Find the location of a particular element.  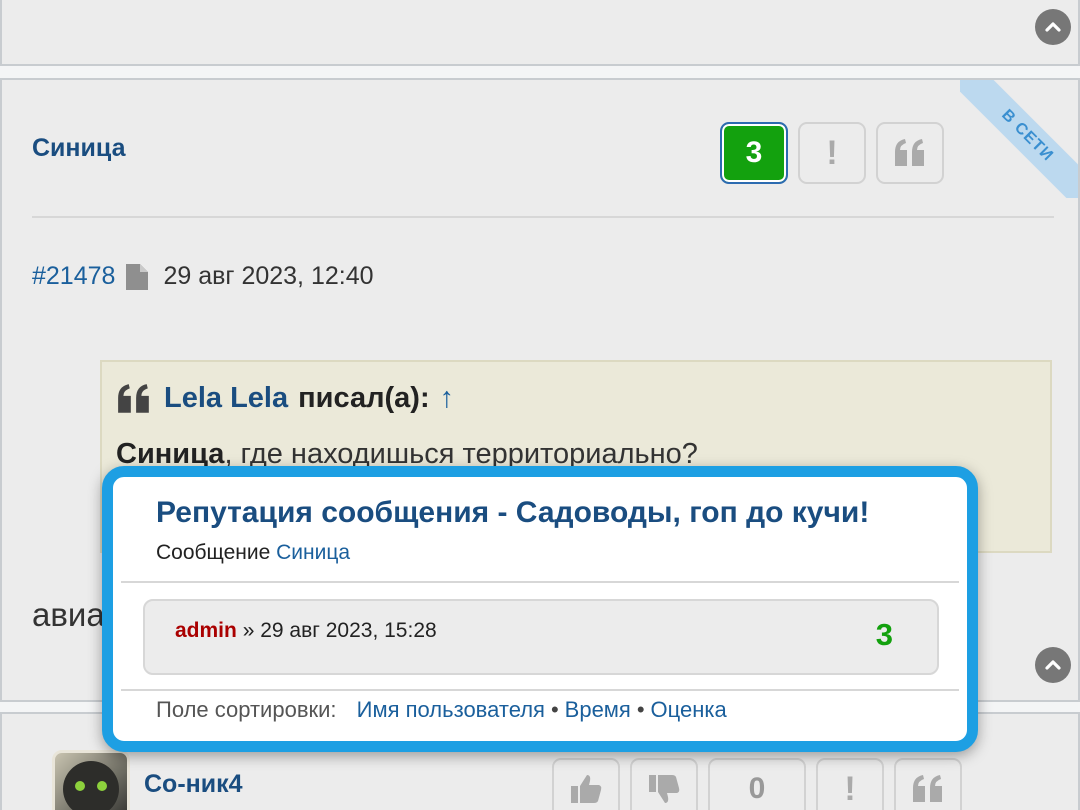

rating-number: 0 is located at coordinates (757, 788).